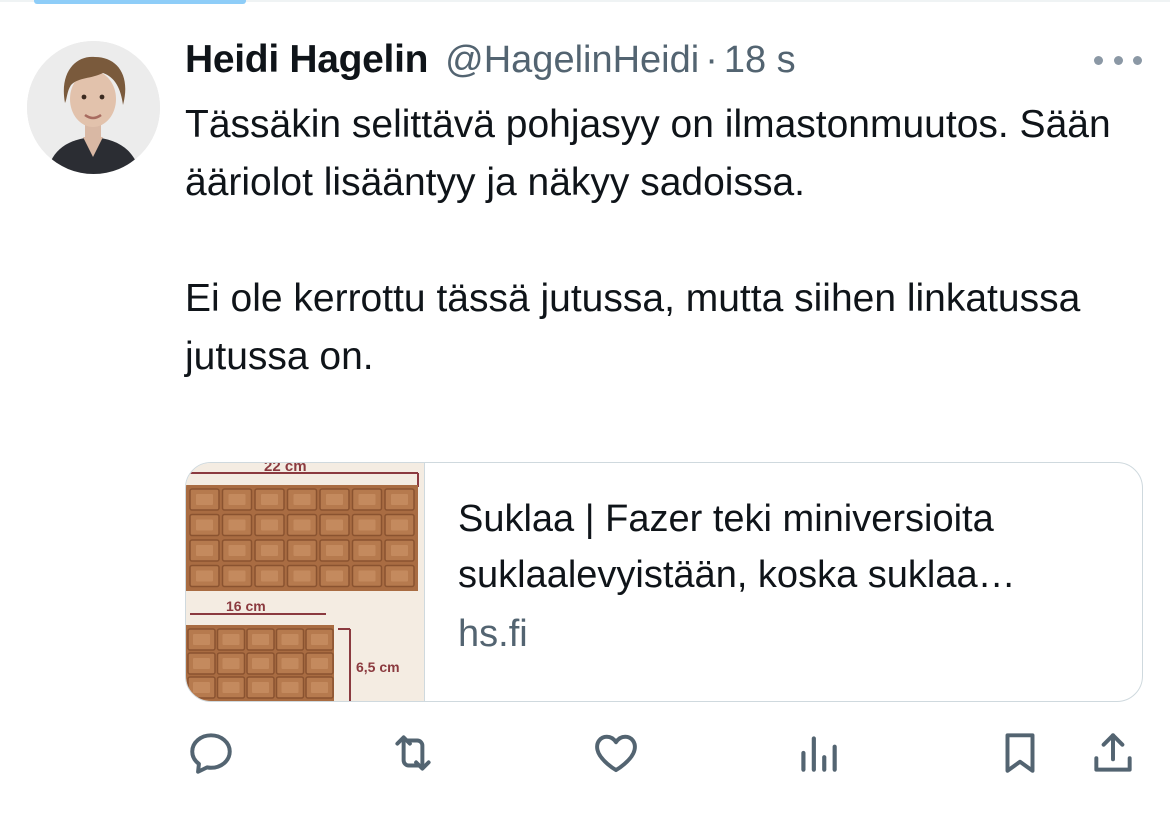 This screenshot has width=1170, height=814. I want to click on avatar-image, so click(93, 107).